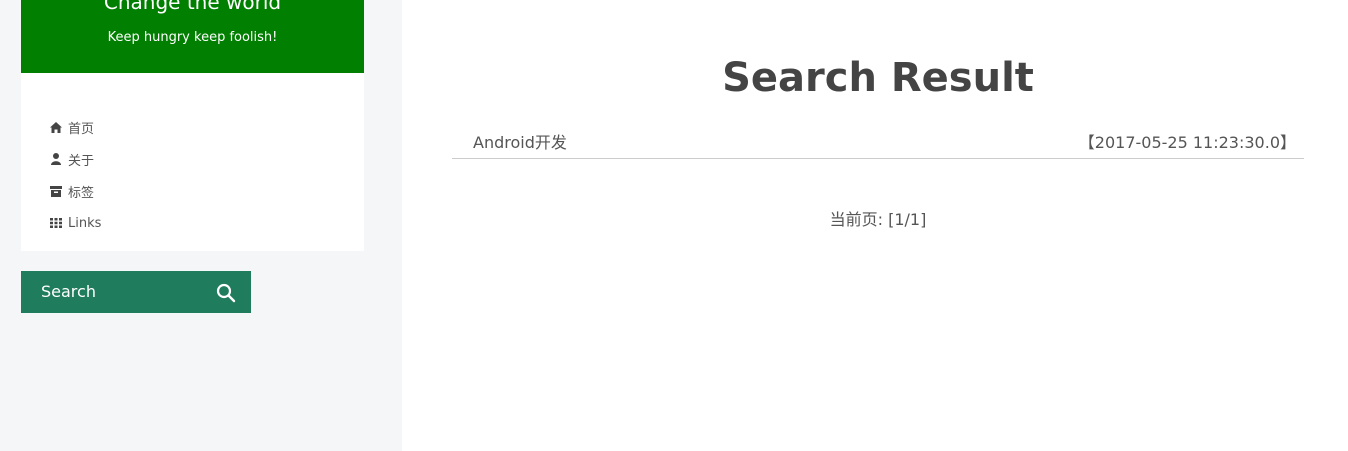 The width and height of the screenshot is (1348, 451). I want to click on nav-list: 首页 关于 标签 Links, so click(75, 175).